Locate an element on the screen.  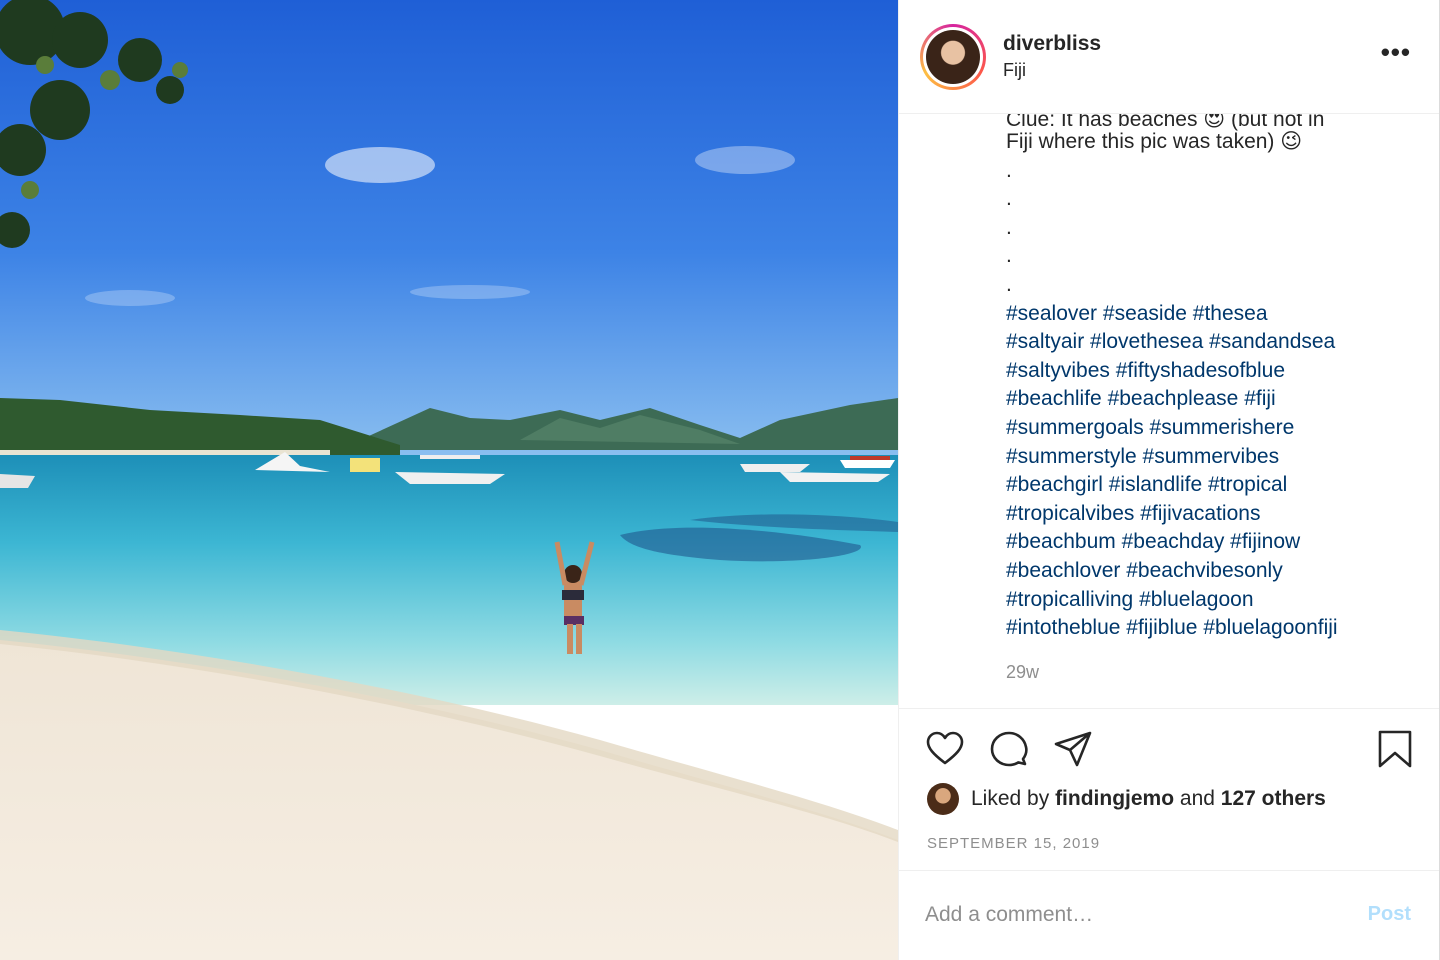
hashtag-line: #beachlover #beachvibesonly is located at coordinates (1216, 571).